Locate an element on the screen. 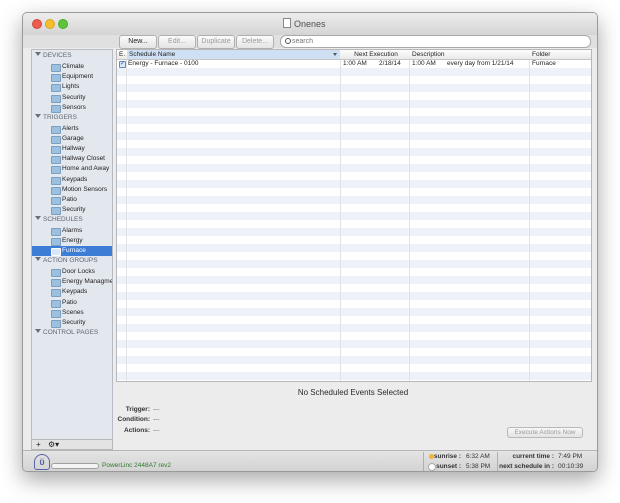  sidebar-item: Hallway is located at coordinates (72, 149).